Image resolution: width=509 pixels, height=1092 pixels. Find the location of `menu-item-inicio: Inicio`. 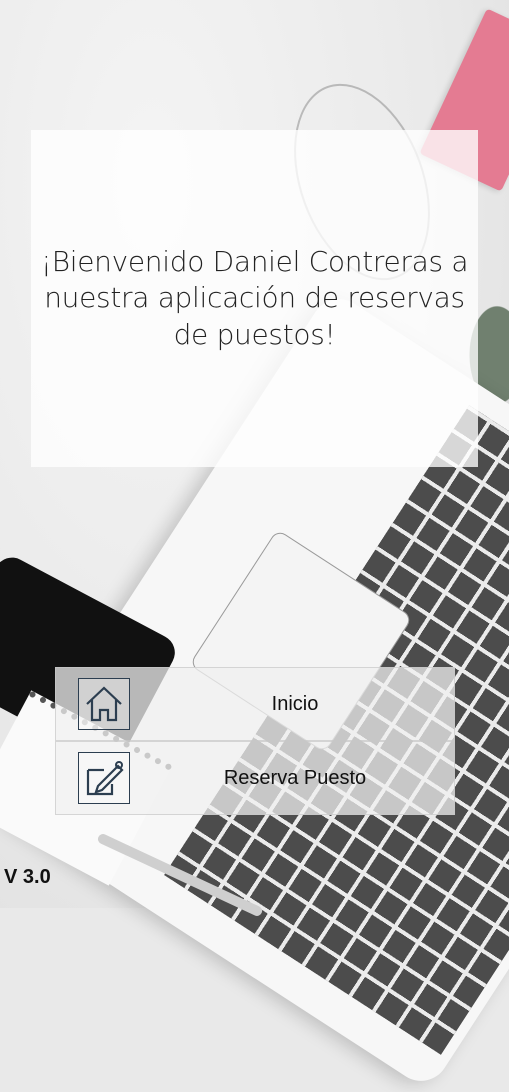

menu-item-inicio: Inicio is located at coordinates (255, 704).